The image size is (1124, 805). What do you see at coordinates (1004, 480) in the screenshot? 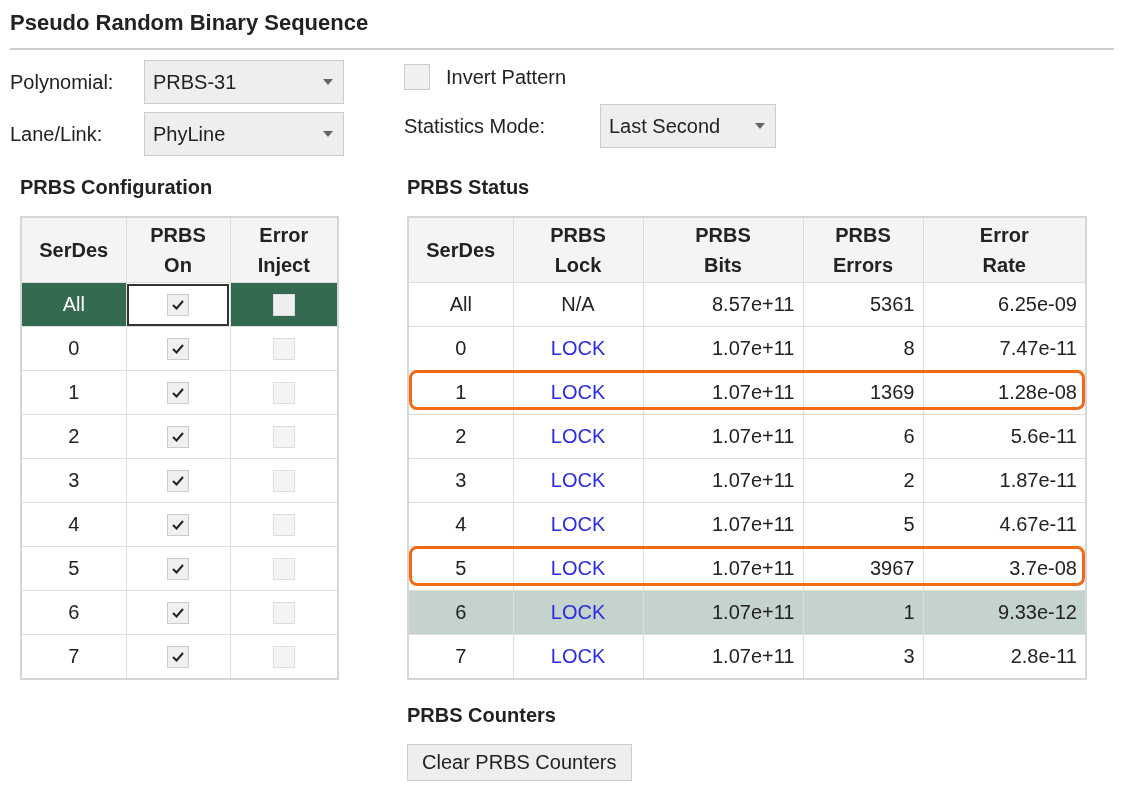
I see `table-cell: 1.87e-11` at bounding box center [1004, 480].